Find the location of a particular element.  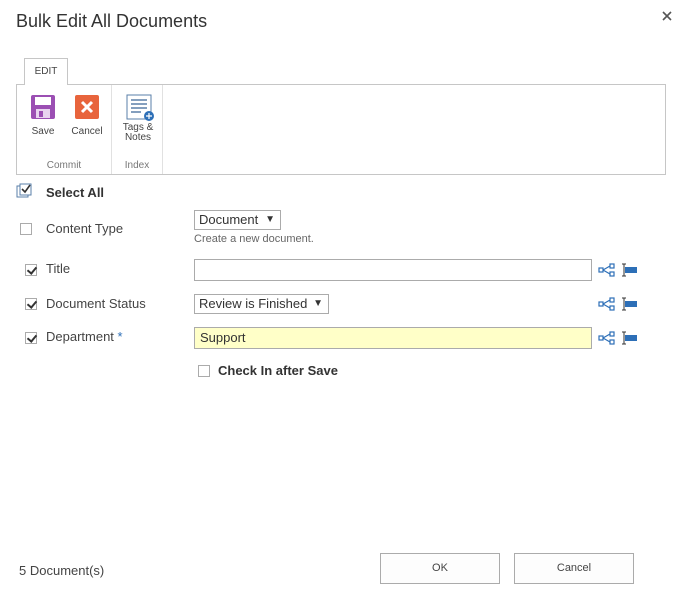

save-button: Save is located at coordinates (43, 115).